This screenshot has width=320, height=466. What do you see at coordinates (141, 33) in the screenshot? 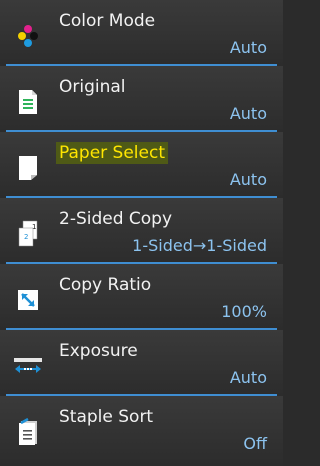
I see `setting-color-mode: Color Mode Auto` at bounding box center [141, 33].